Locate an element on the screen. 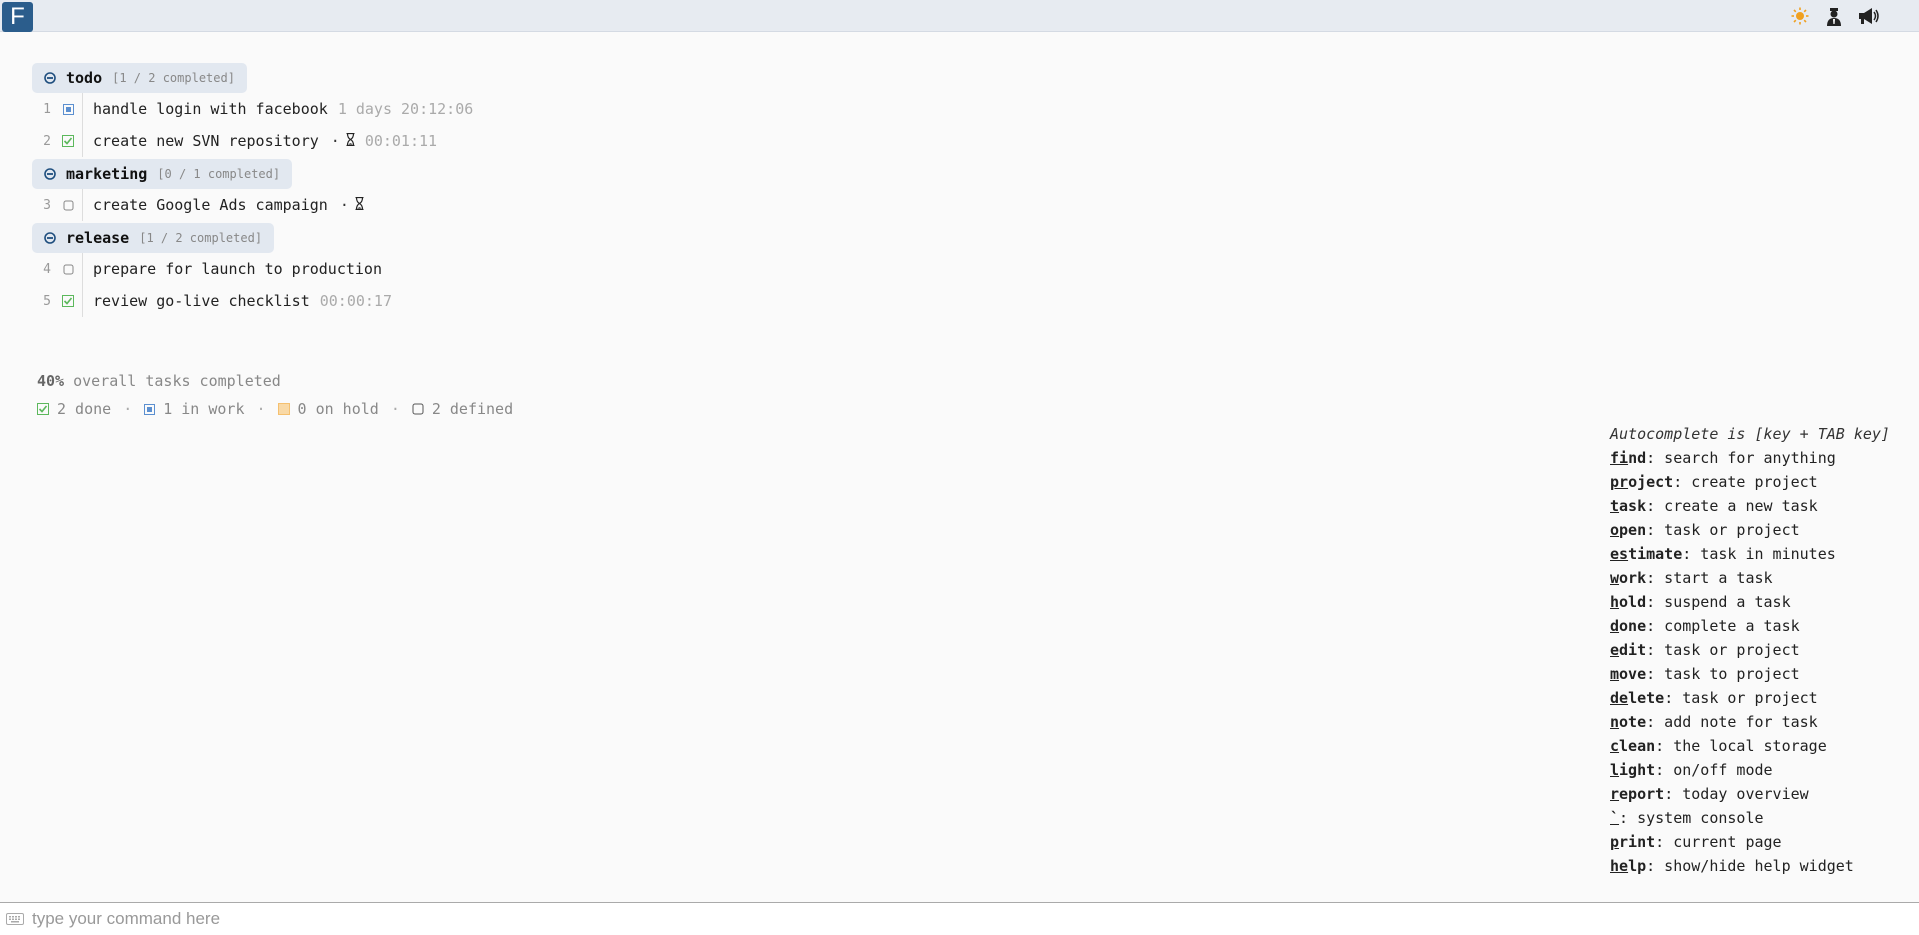 This screenshot has height=935, width=1919. help-command-key: d is located at coordinates (1614, 626).